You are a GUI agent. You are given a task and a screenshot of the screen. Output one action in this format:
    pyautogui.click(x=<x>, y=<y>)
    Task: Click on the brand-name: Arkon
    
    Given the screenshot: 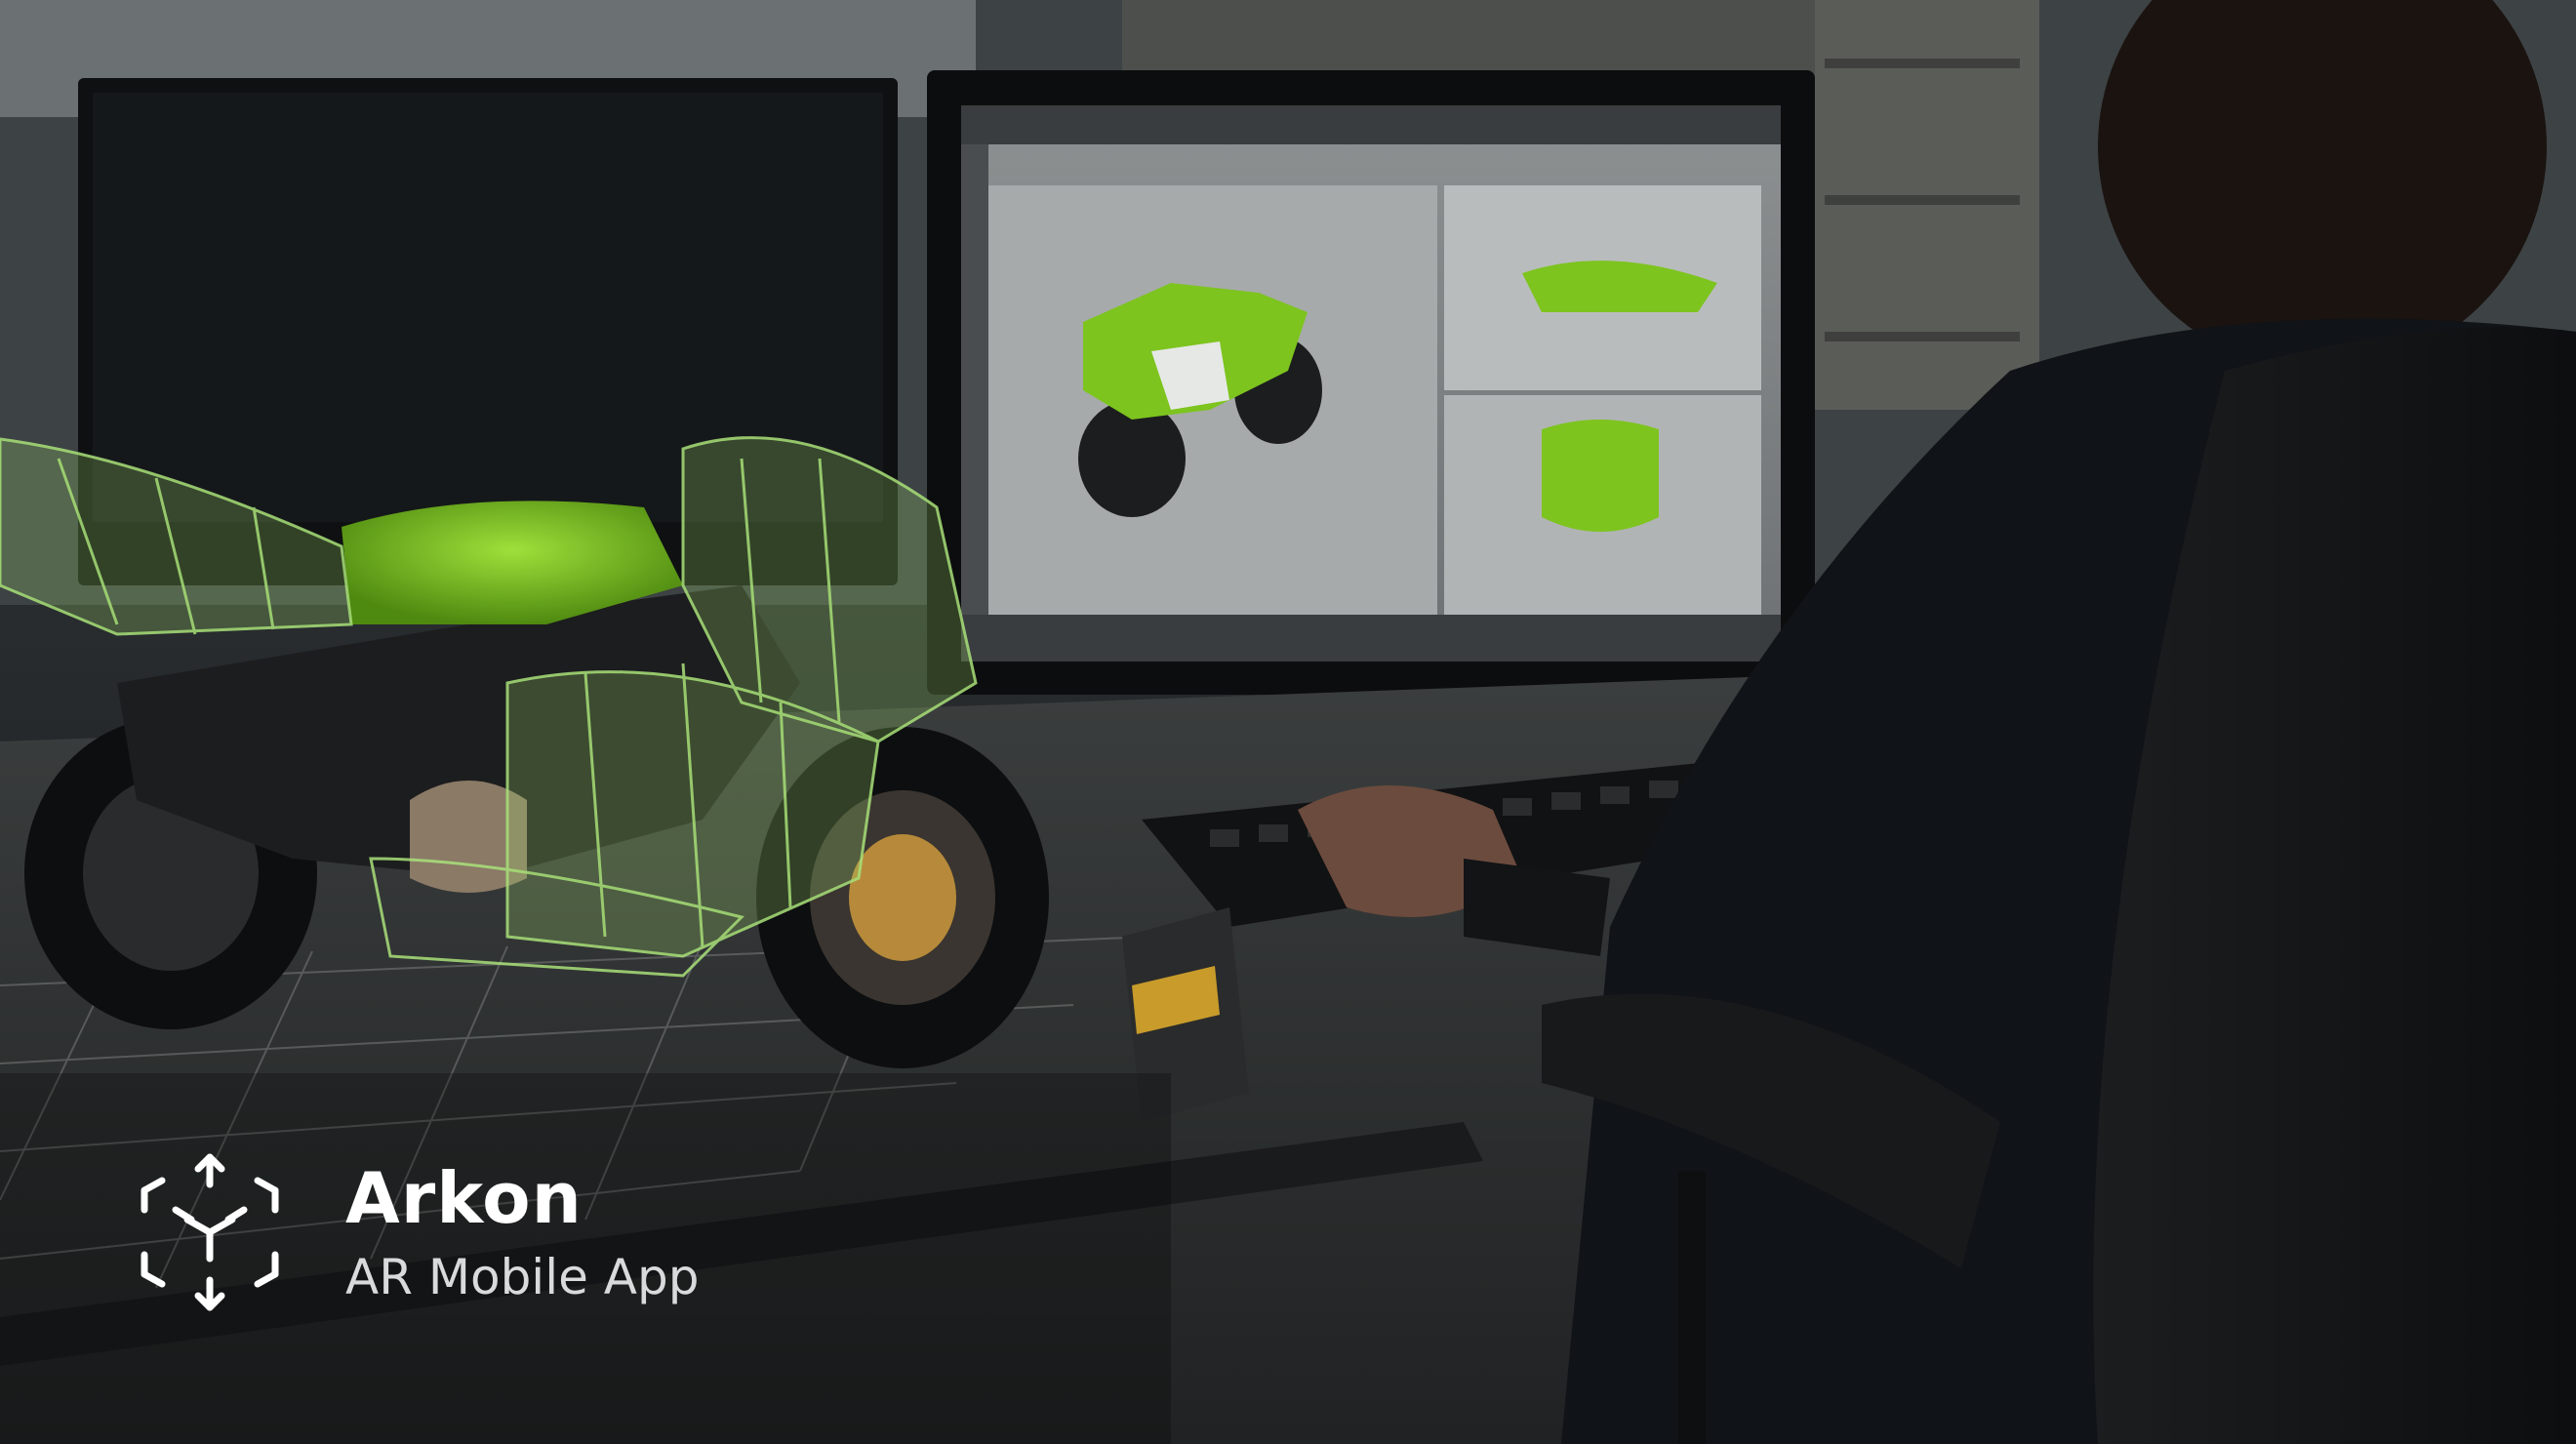 What is the action you would take?
    pyautogui.click(x=464, y=1197)
    